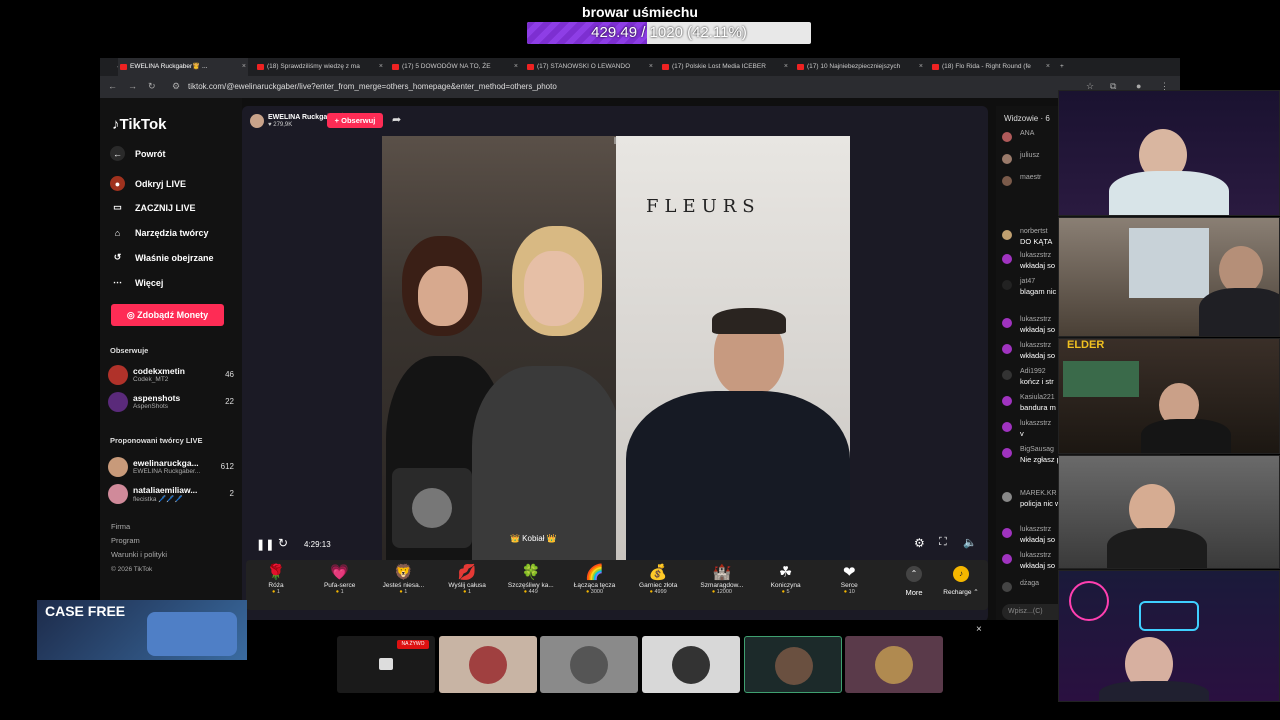 The height and width of the screenshot is (720, 1280). I want to click on sidebar-item-more-dots: ⋯ Więcej, so click(136, 282).